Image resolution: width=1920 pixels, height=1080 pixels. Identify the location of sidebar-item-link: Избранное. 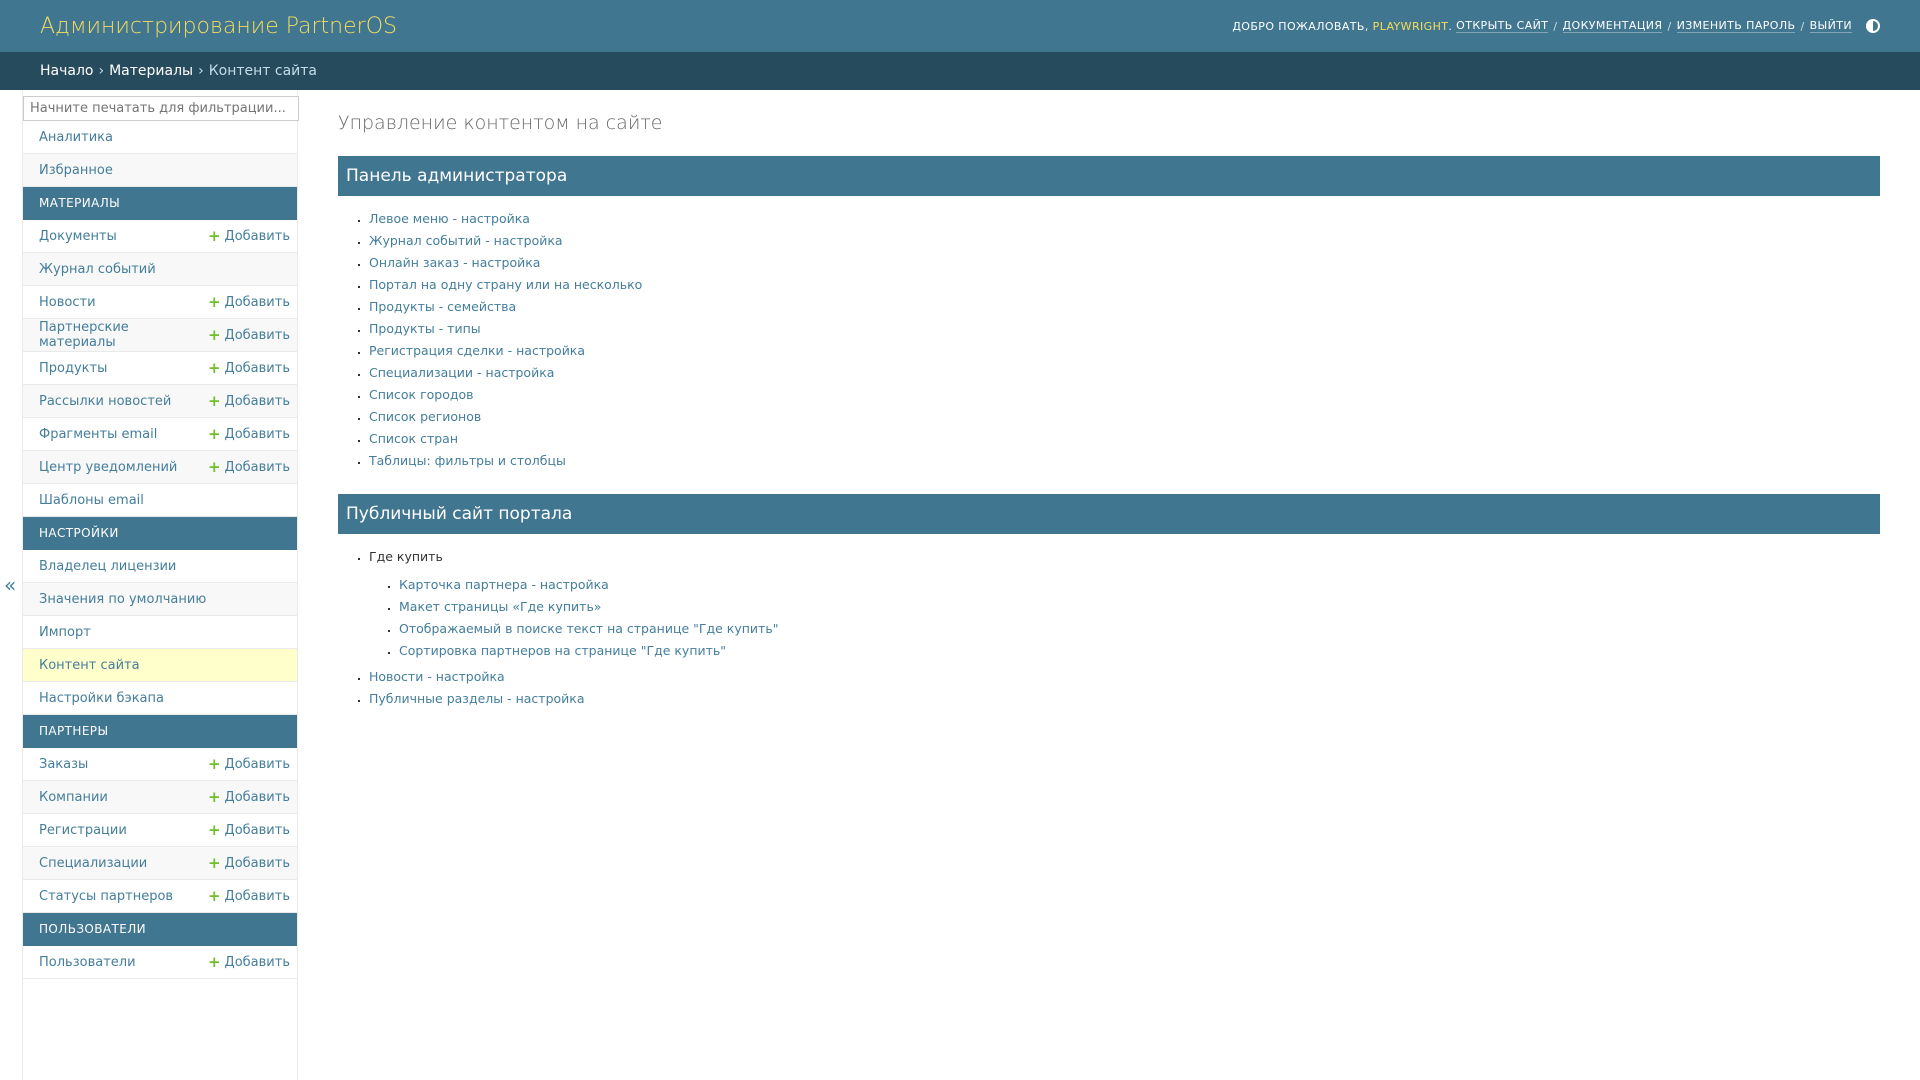
(76, 170).